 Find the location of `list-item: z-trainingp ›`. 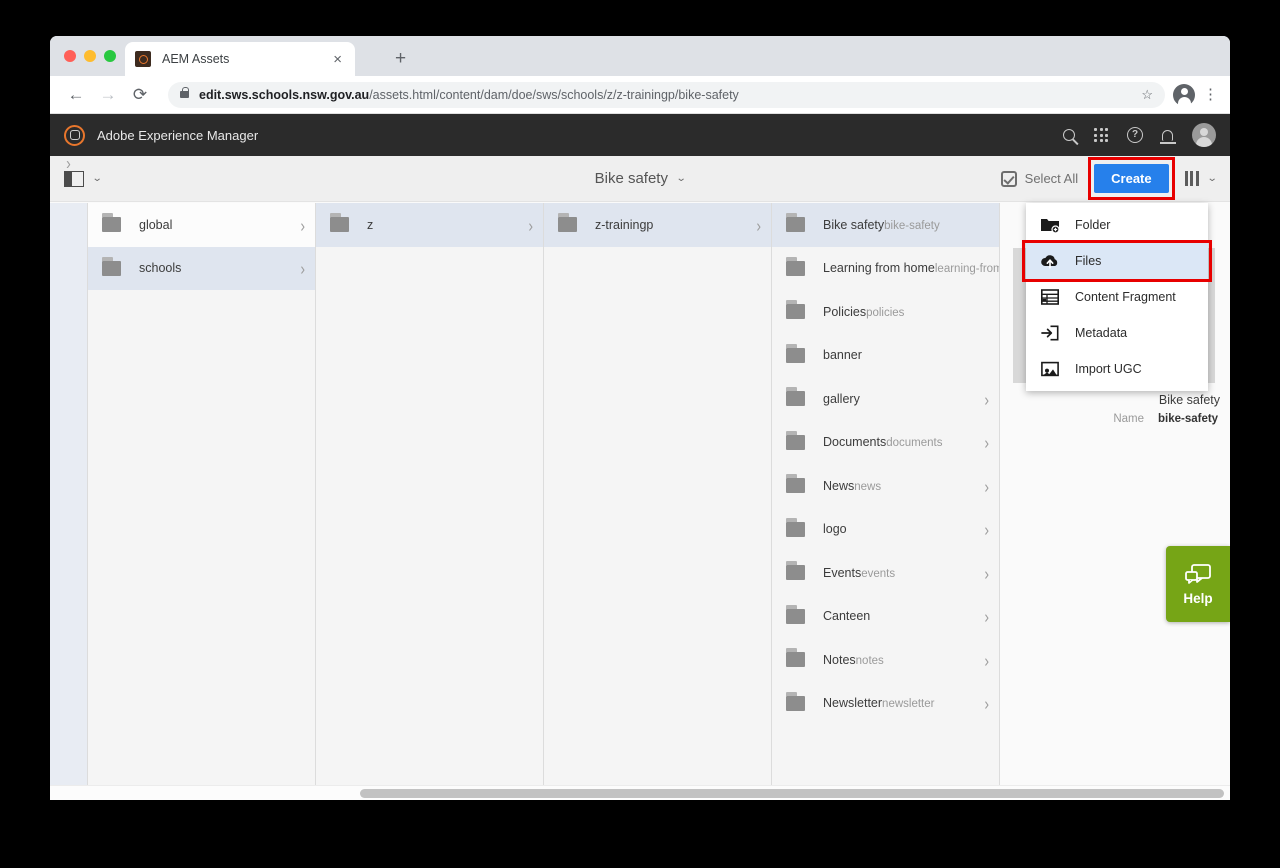

list-item: z-trainingp › is located at coordinates (657, 225).